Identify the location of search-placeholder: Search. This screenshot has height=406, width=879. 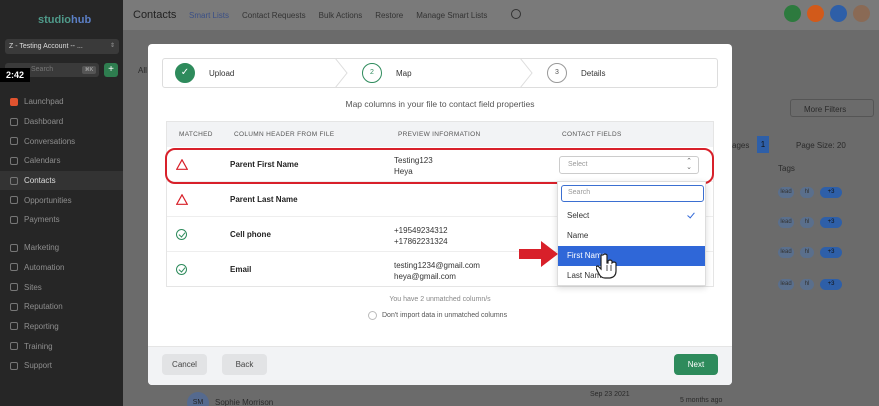
(42, 69).